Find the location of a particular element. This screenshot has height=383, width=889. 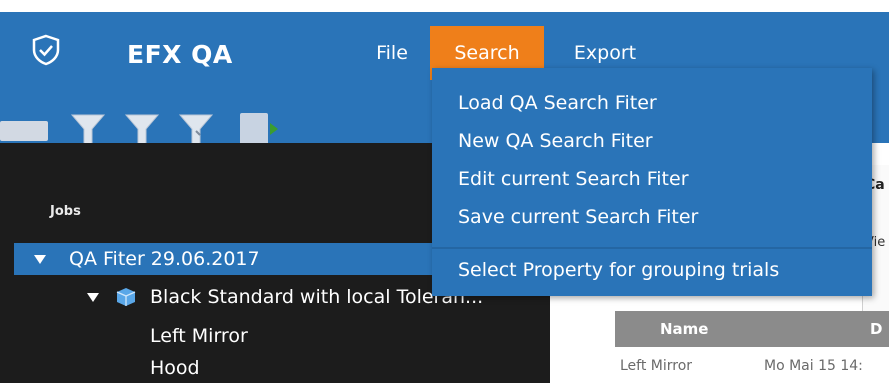

document-icon is located at coordinates (254, 130).